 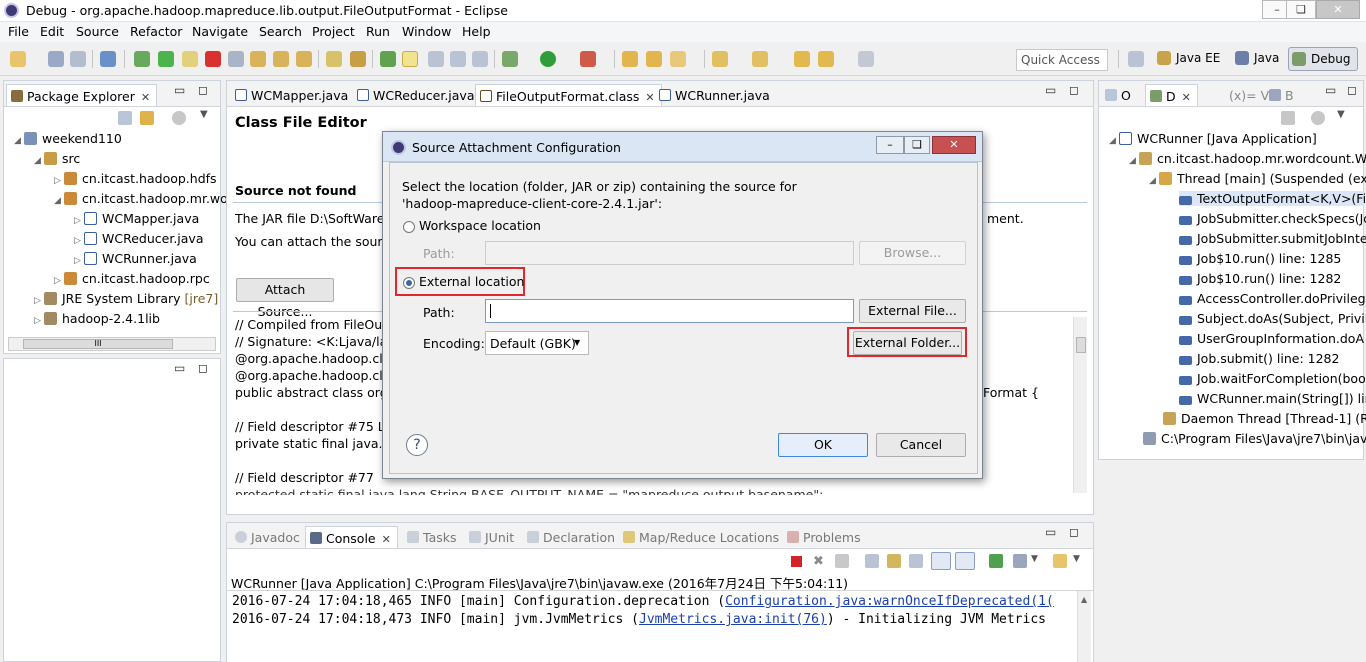 I want to click on ok-button: OK, so click(x=823, y=445).